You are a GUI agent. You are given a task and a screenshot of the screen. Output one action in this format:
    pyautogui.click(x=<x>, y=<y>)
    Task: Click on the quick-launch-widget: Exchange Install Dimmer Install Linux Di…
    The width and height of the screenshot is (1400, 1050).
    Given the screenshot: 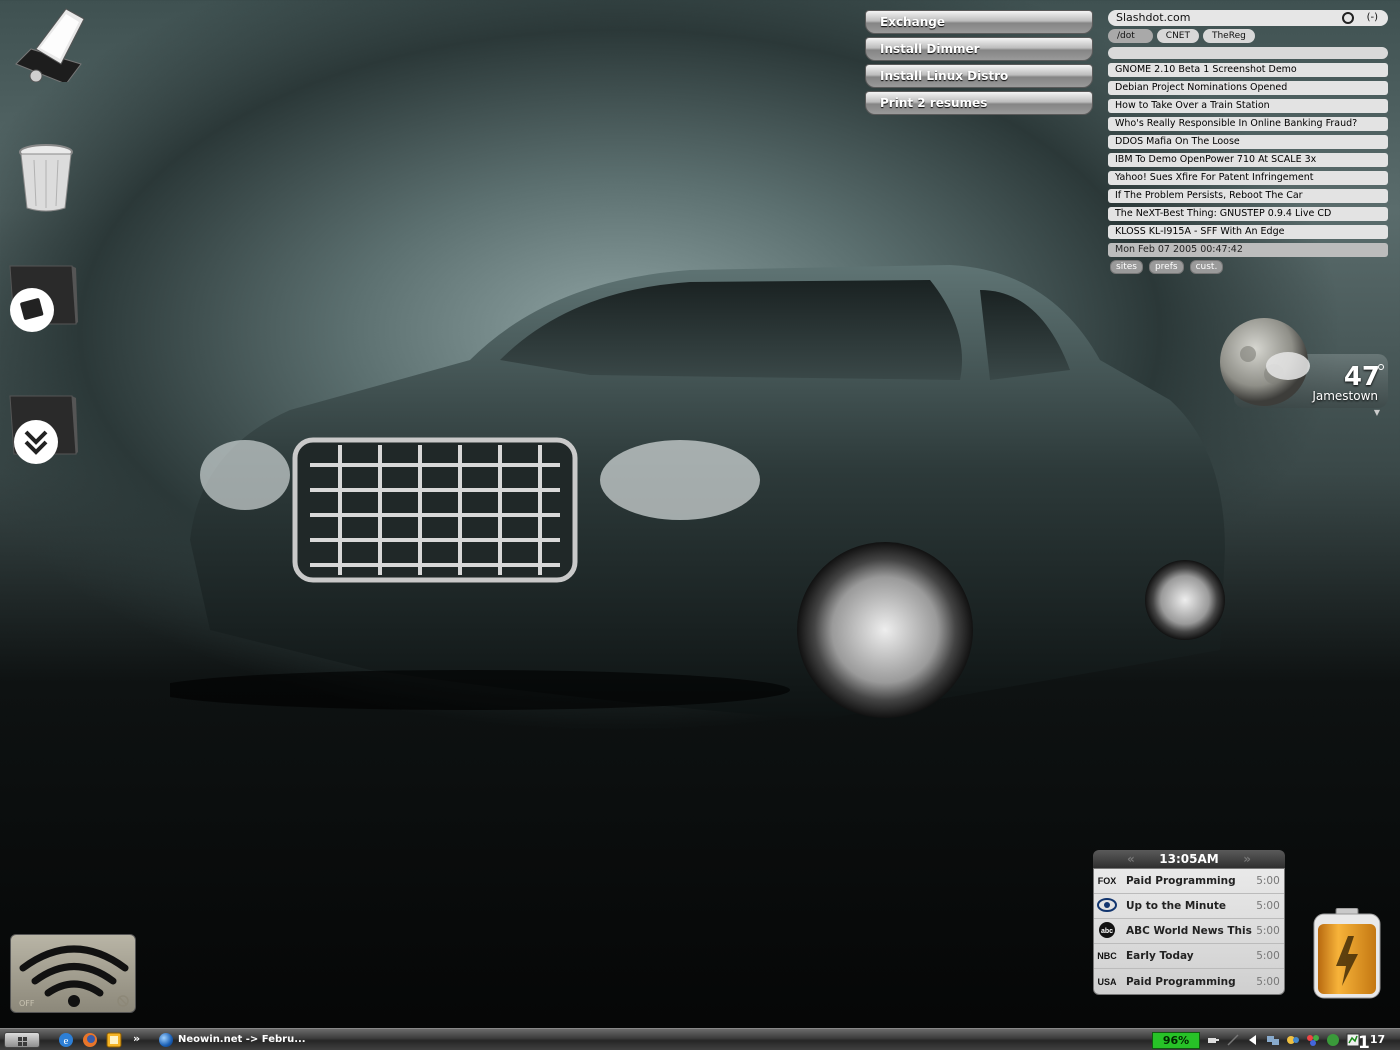 What is the action you would take?
    pyautogui.click(x=979, y=64)
    